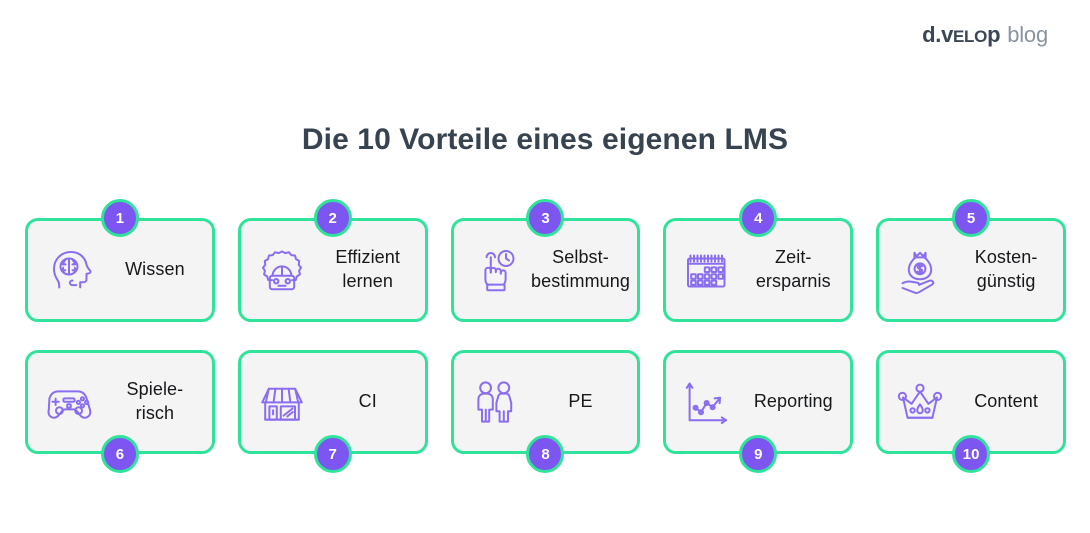  I want to click on badge-label: 2, so click(332, 218).